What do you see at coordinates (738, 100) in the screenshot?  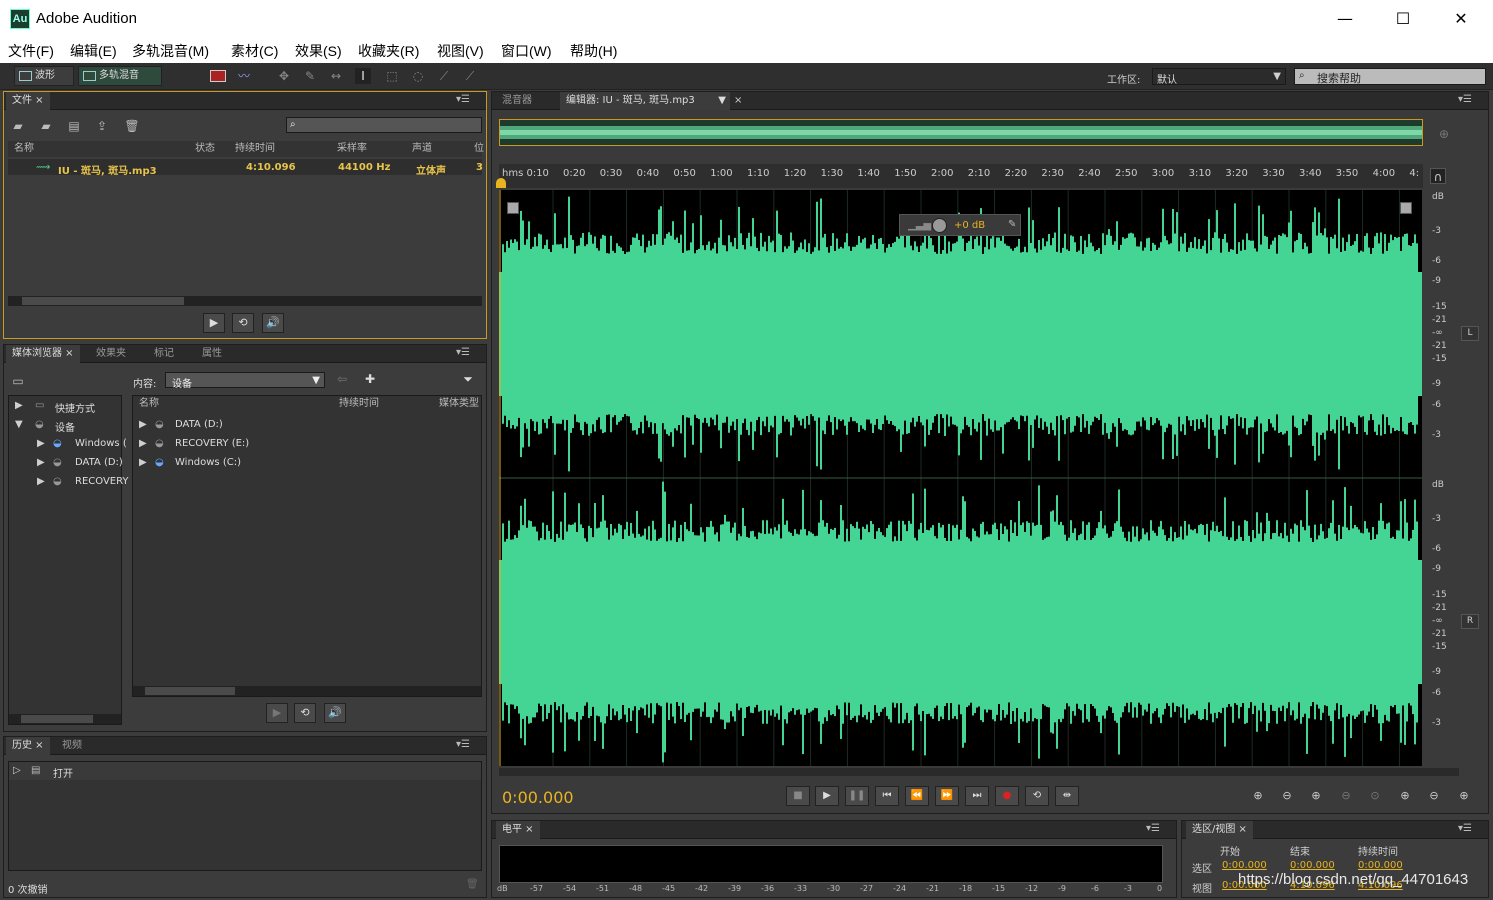 I see `close-icon: ×` at bounding box center [738, 100].